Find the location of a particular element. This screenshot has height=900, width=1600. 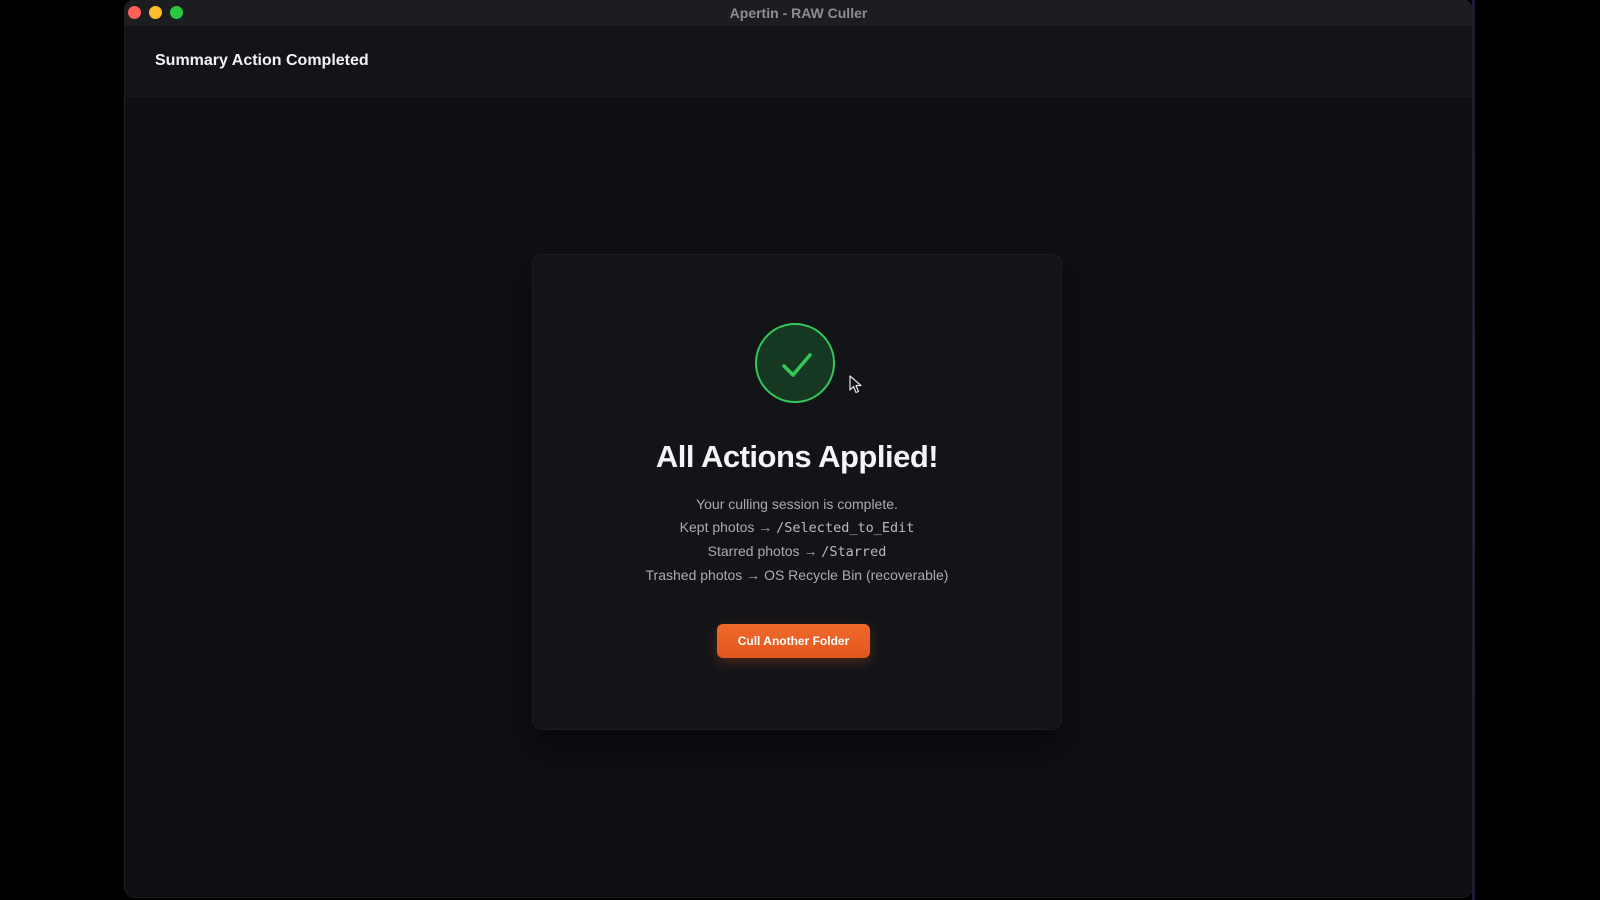

success-heading: All Actions Applied! is located at coordinates (797, 456).